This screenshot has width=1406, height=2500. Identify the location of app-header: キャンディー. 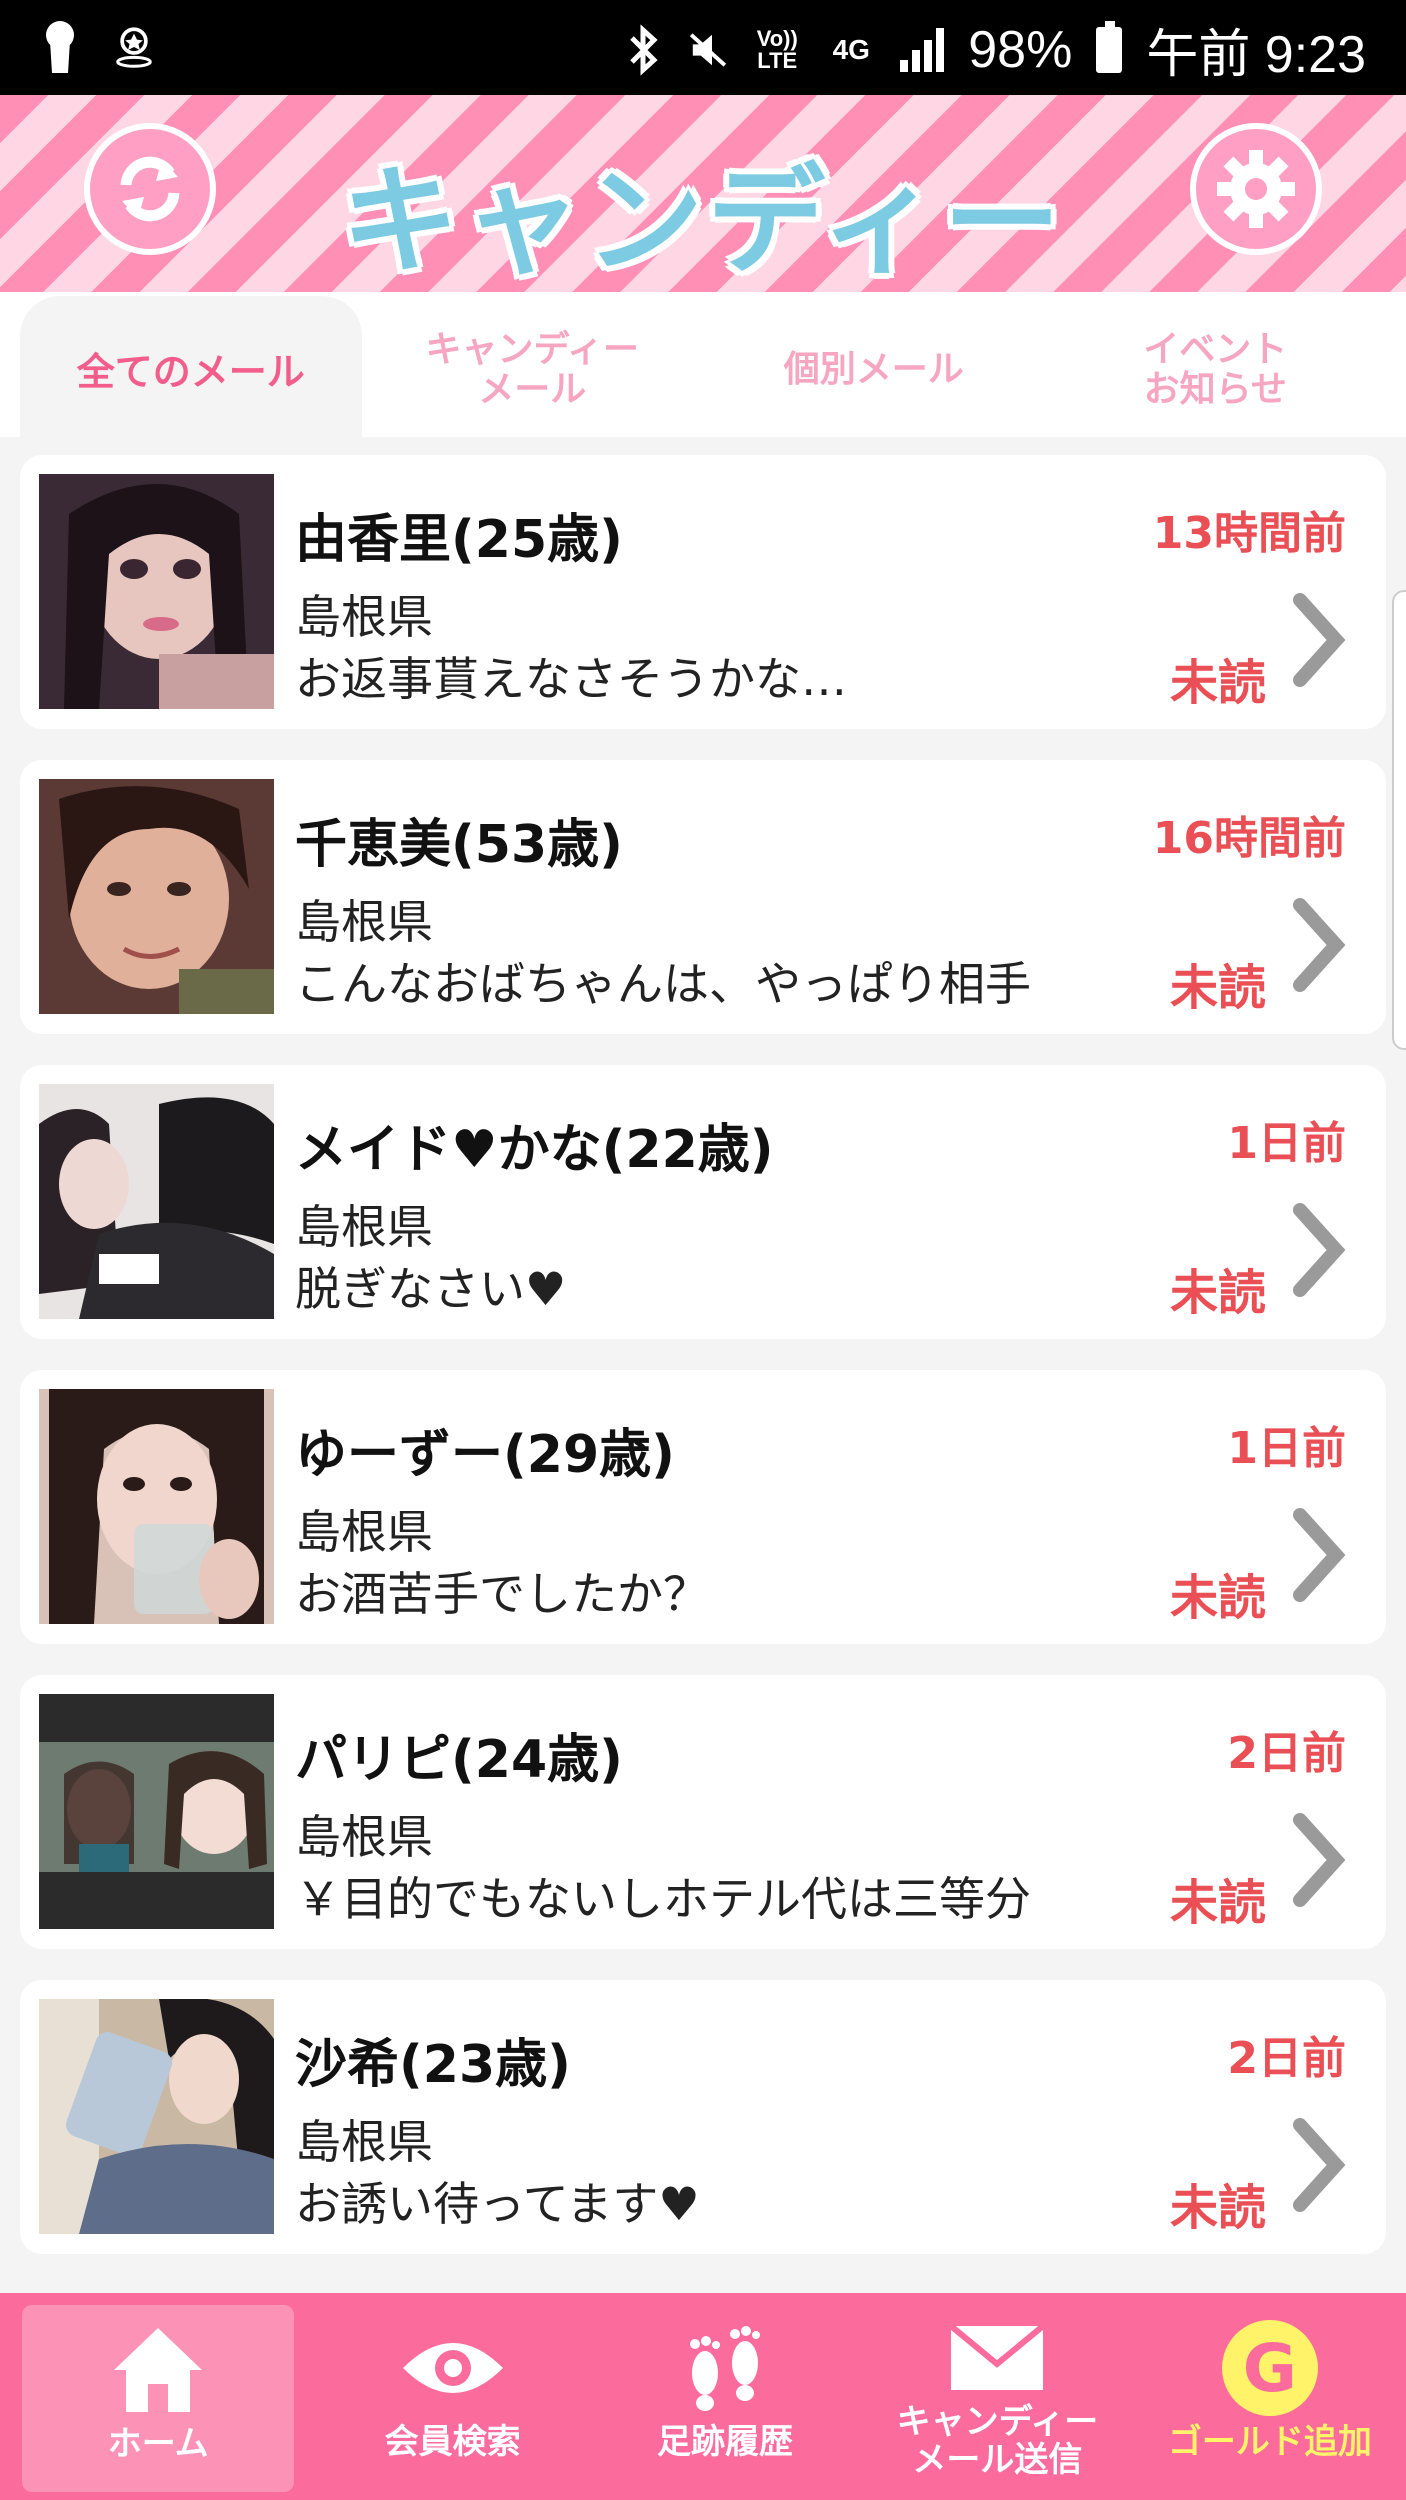
(703, 193).